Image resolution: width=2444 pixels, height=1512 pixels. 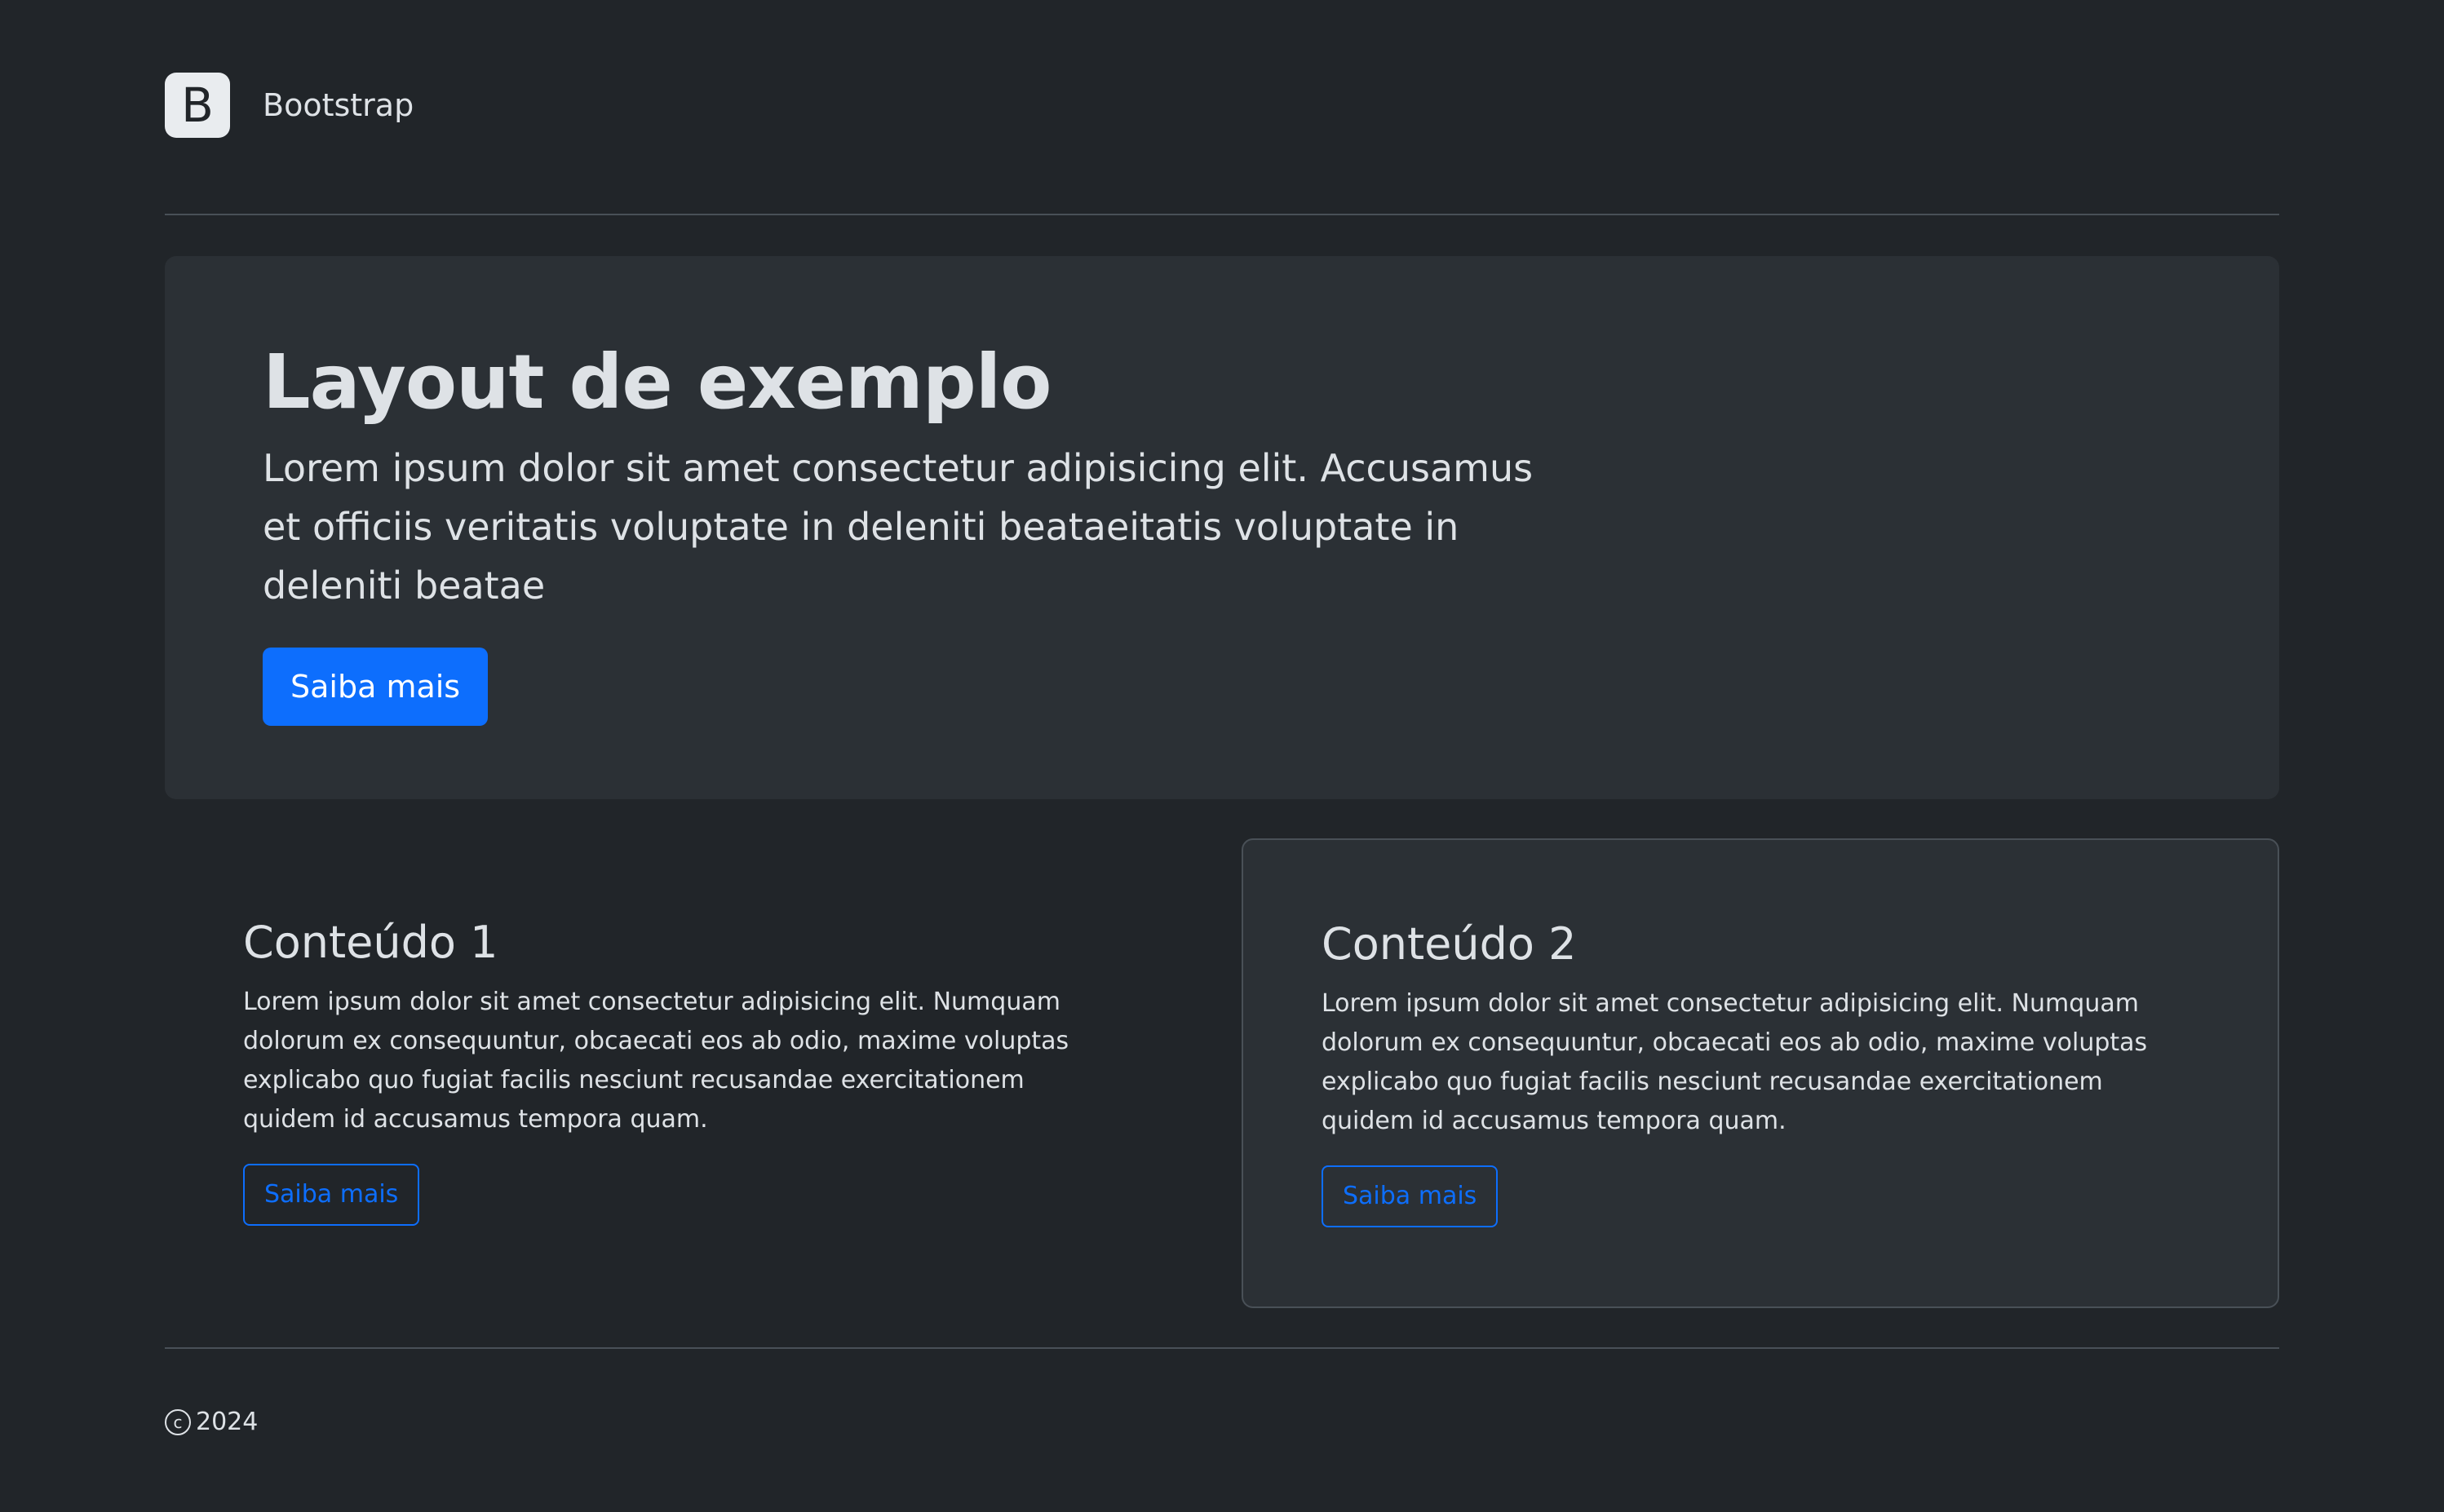 What do you see at coordinates (338, 105) in the screenshot?
I see `brand-link: Bootstrap` at bounding box center [338, 105].